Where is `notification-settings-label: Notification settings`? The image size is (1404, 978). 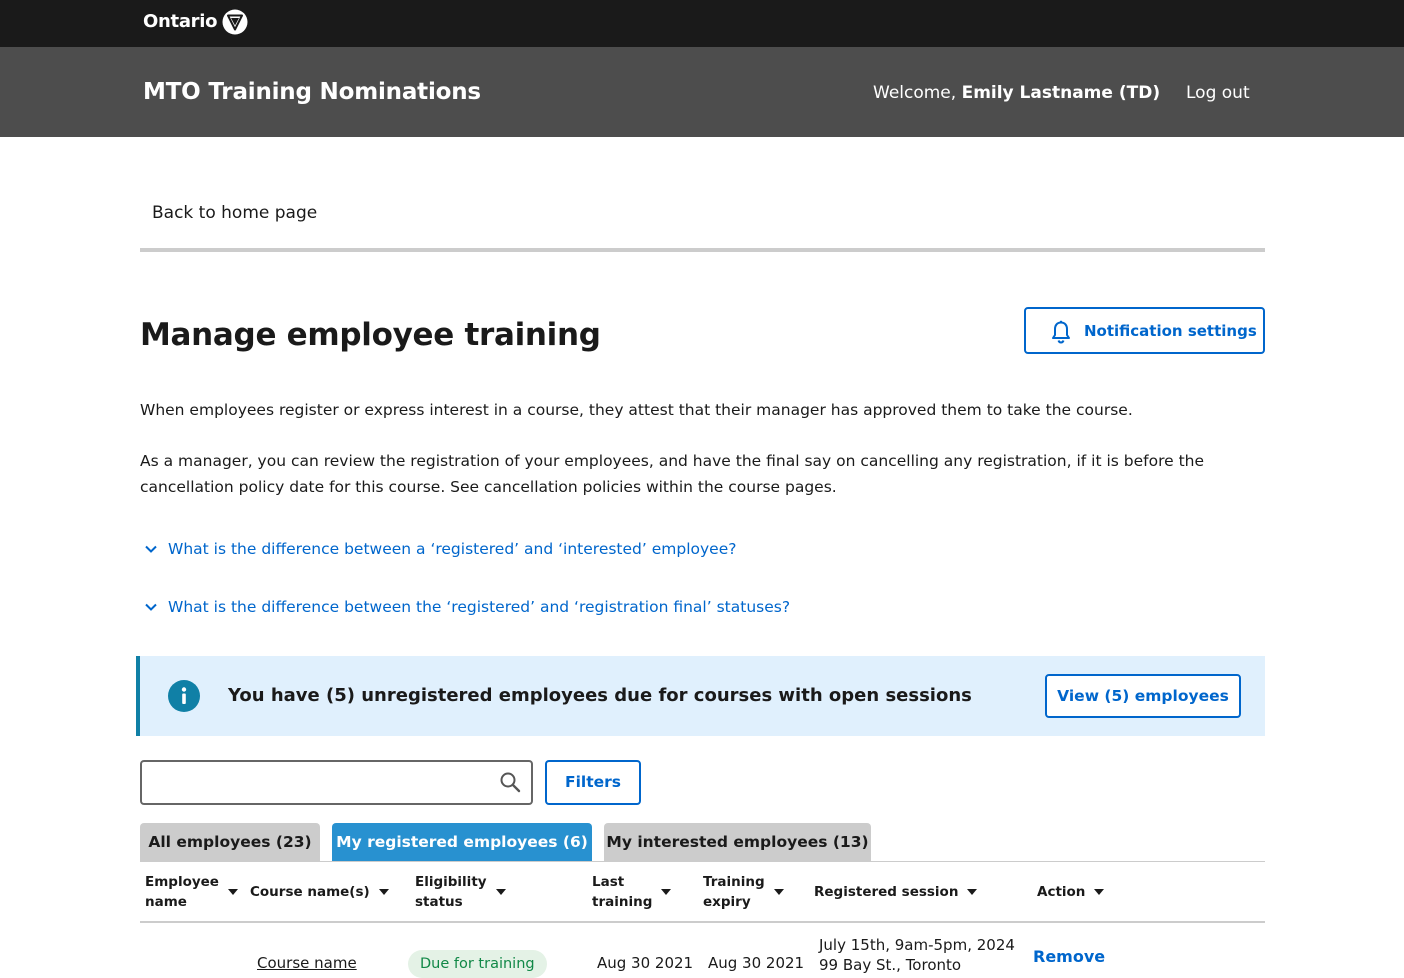 notification-settings-label: Notification settings is located at coordinates (1170, 331).